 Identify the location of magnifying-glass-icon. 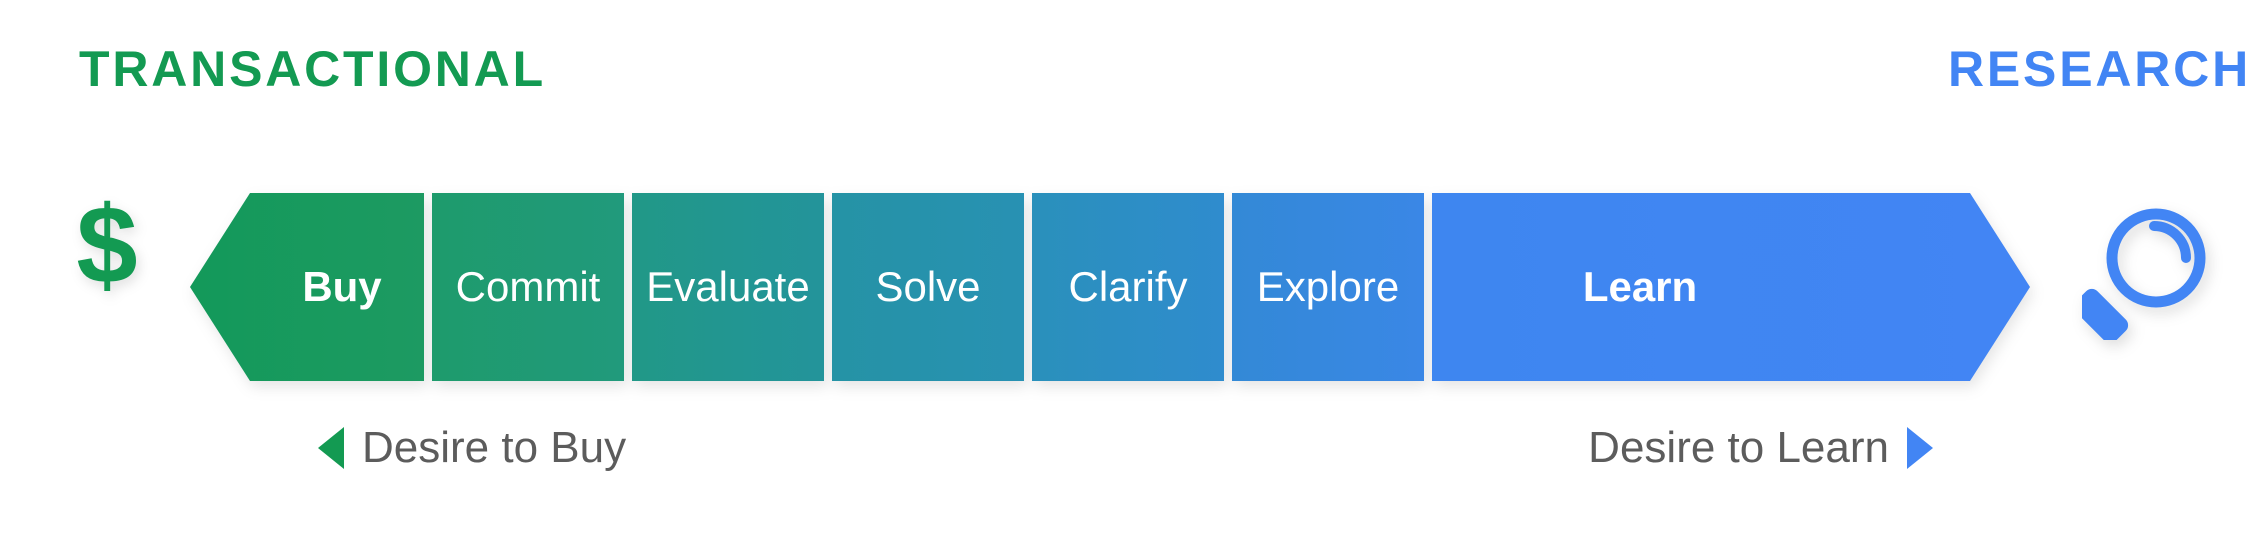
(2142, 272).